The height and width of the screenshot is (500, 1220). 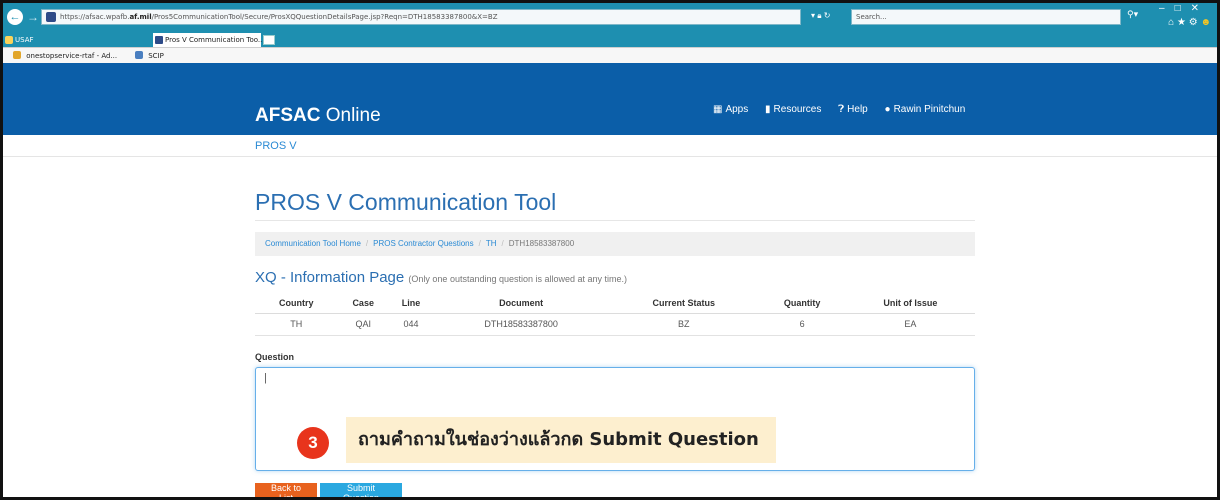 I want to click on question-label: Question, so click(x=275, y=357).